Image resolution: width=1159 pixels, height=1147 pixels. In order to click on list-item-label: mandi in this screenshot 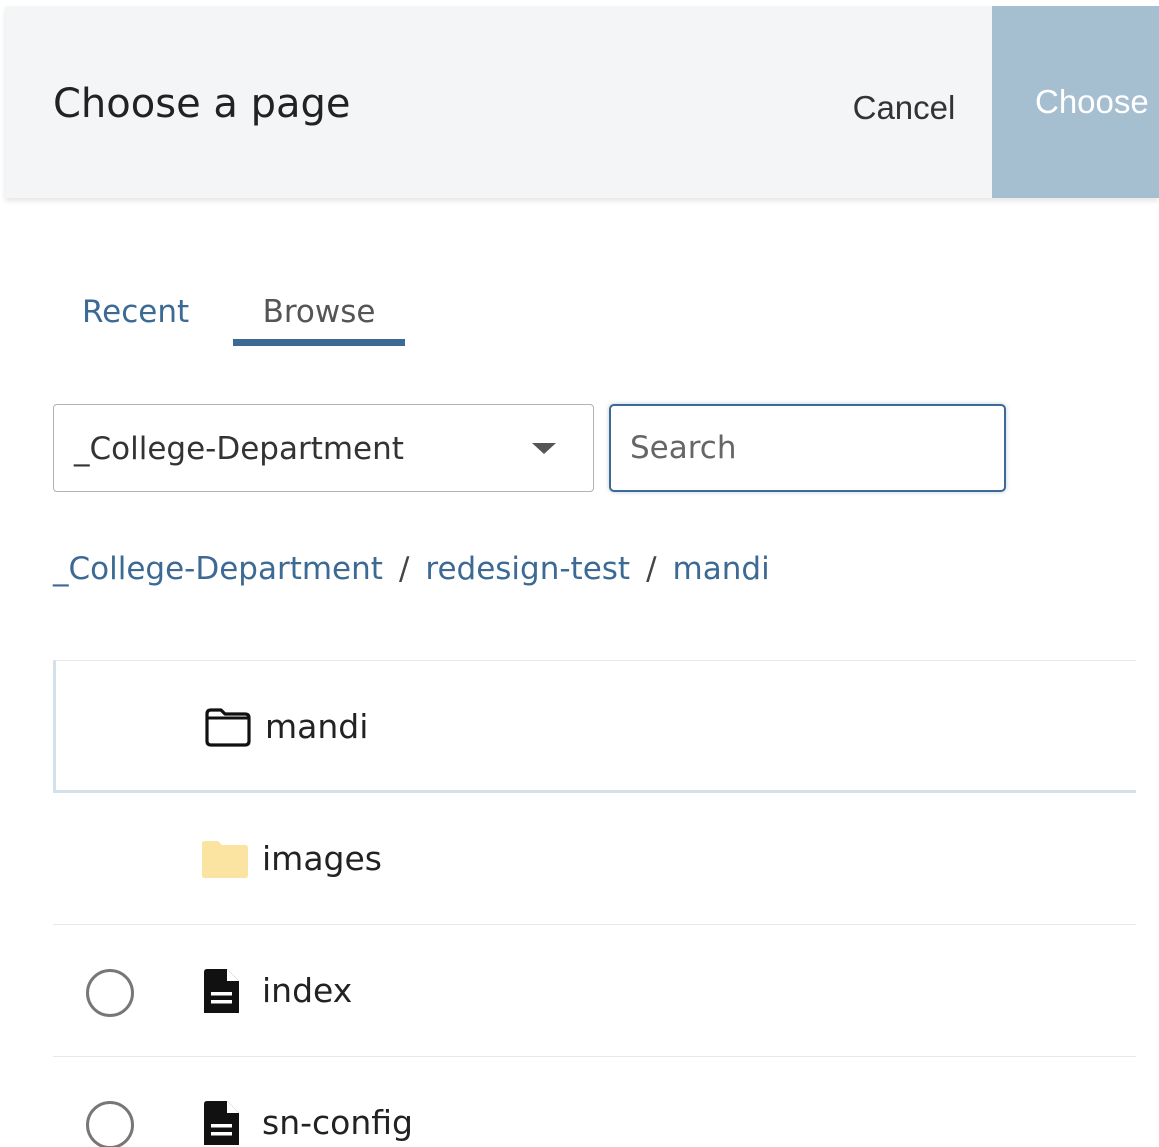, I will do `click(317, 726)`.